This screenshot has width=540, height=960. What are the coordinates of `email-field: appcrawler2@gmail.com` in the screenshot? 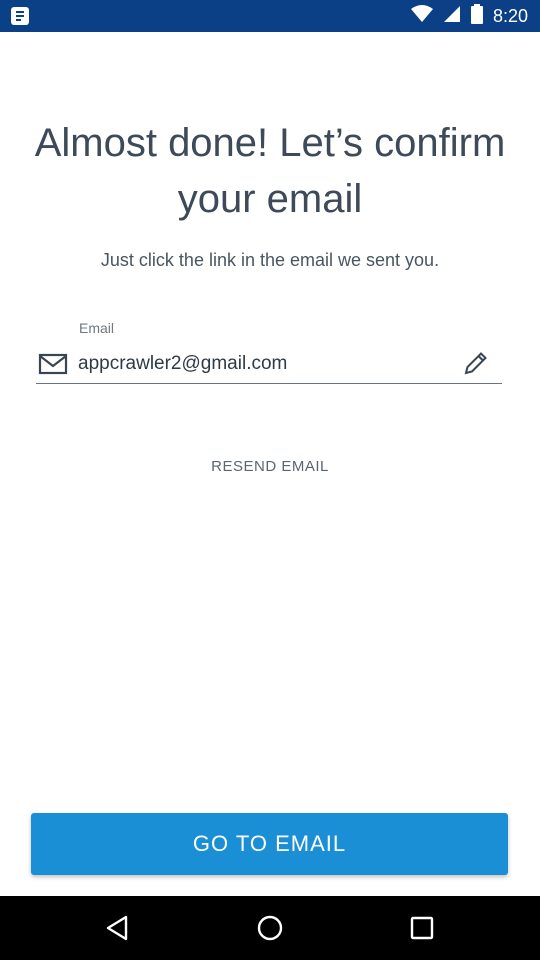 It's located at (269, 364).